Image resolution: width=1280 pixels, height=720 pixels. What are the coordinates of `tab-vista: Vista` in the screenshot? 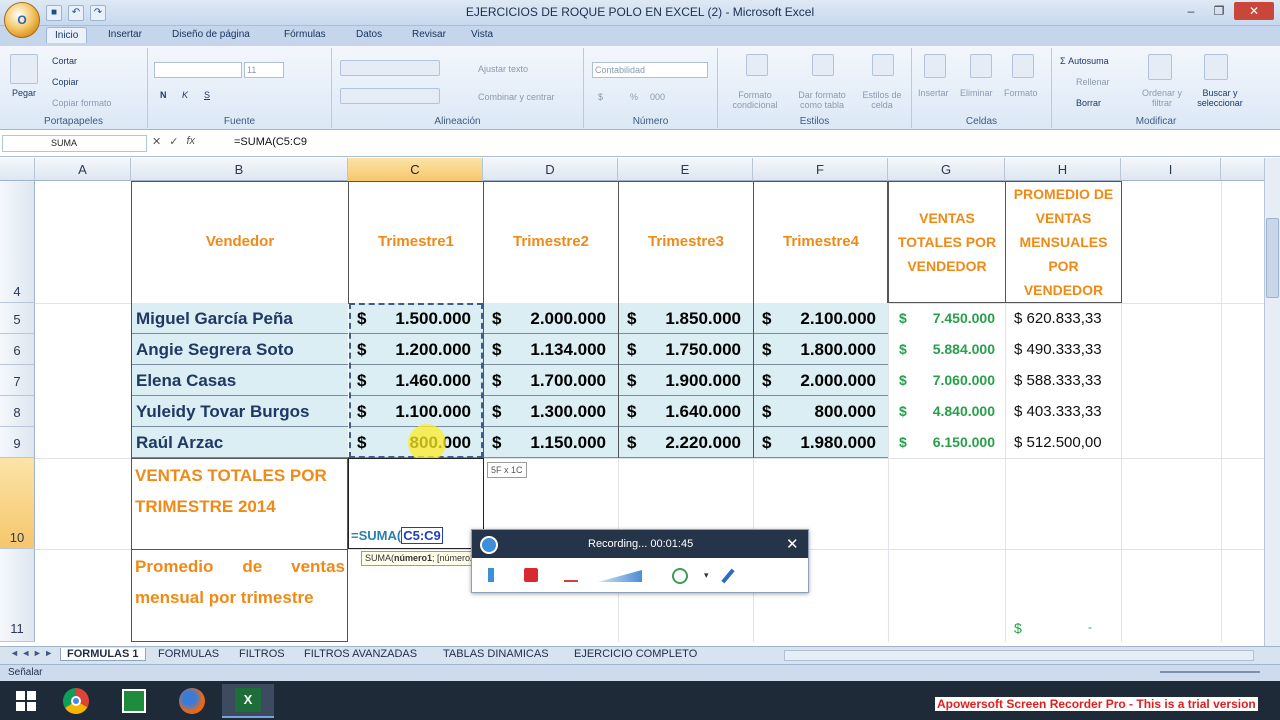 It's located at (482, 34).